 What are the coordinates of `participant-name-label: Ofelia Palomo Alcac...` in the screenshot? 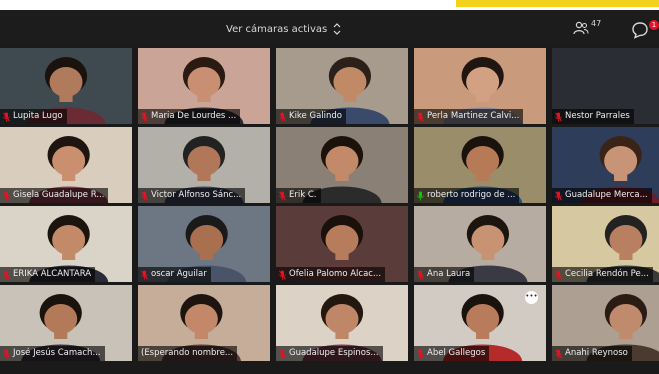 It's located at (331, 274).